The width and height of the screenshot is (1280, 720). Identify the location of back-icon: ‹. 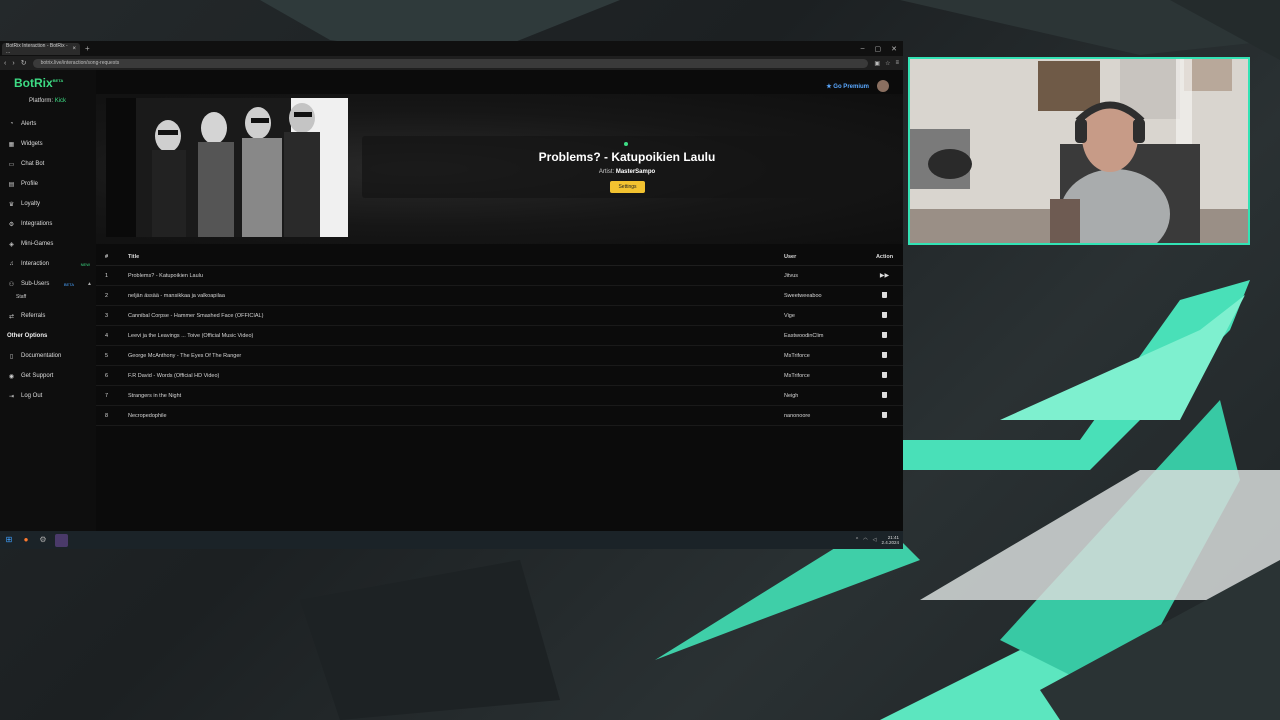
(5, 63).